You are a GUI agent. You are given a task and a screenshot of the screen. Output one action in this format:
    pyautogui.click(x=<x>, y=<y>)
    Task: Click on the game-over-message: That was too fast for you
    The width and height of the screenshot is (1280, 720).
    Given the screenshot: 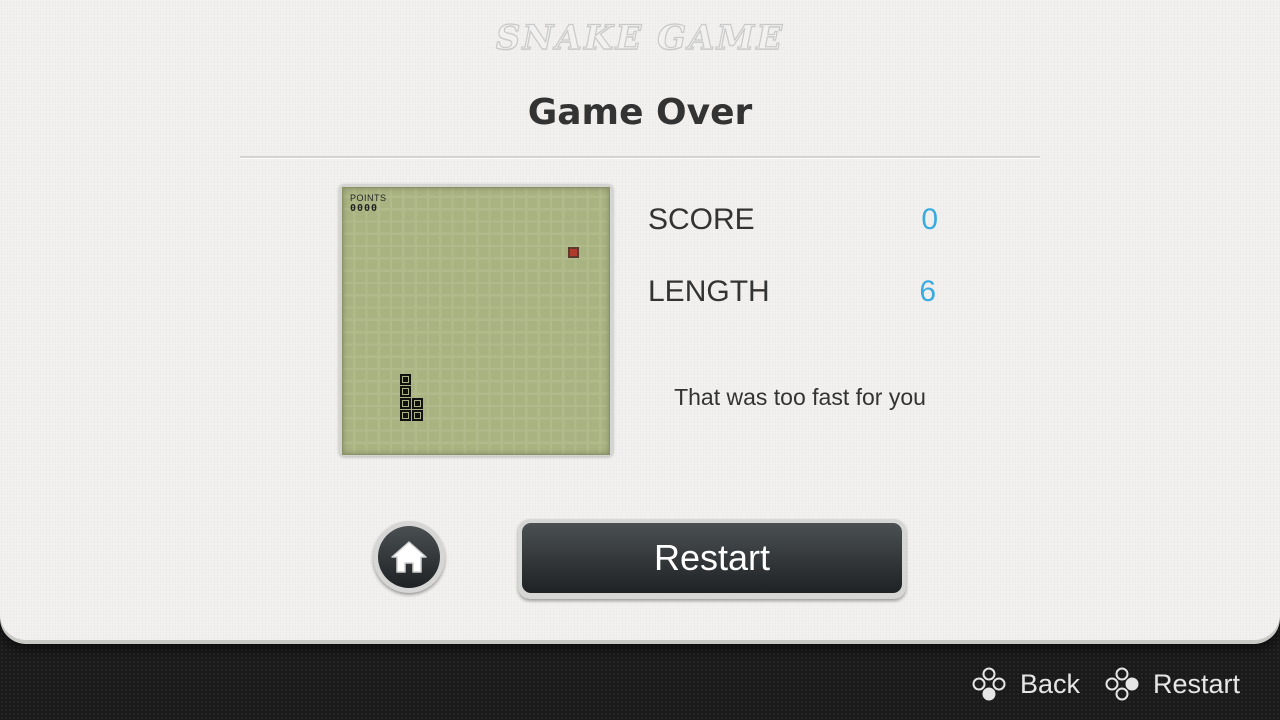 What is the action you would take?
    pyautogui.click(x=800, y=397)
    